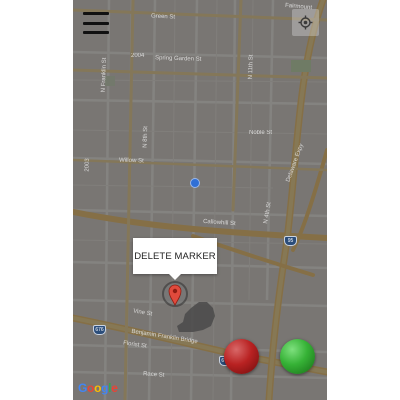 This screenshot has width=400, height=400. I want to click on interstate-95-shield: 95, so click(290, 241).